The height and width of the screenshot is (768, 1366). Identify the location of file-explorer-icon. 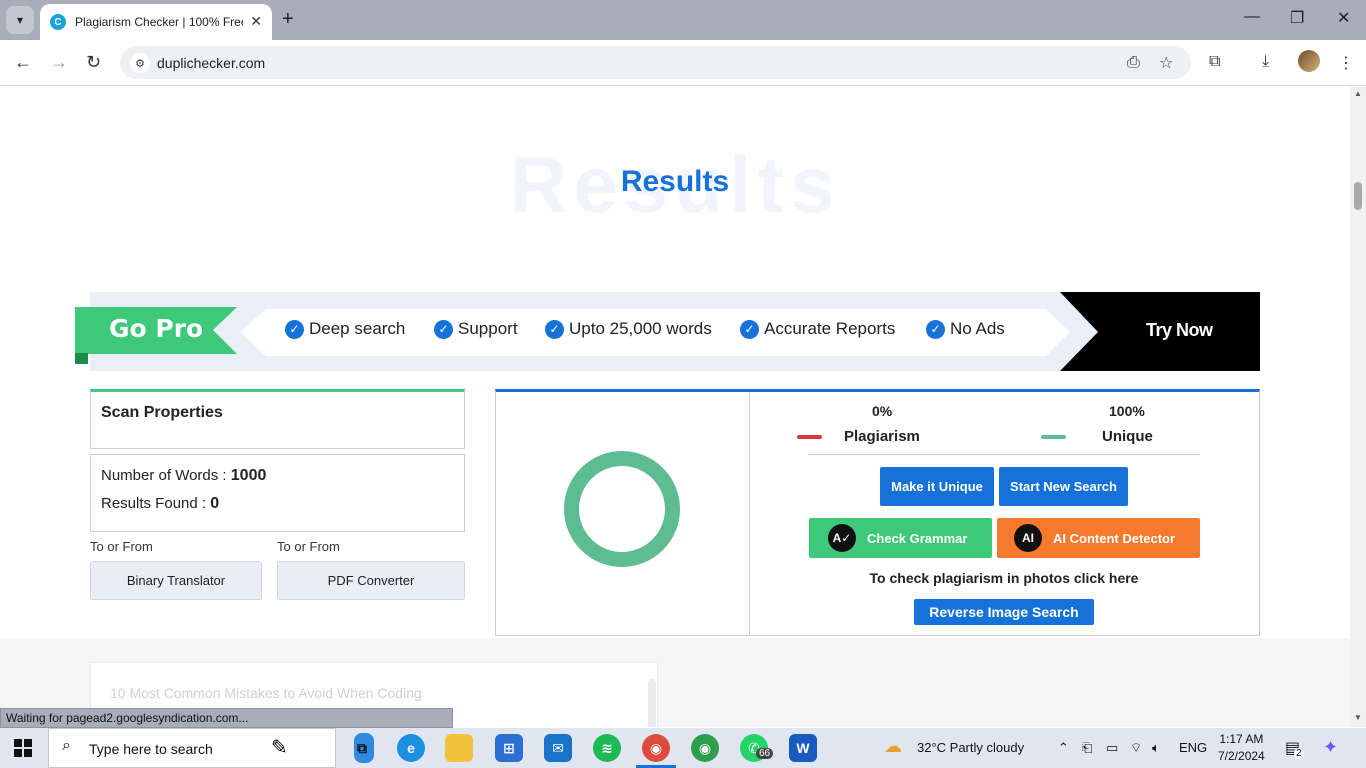
(459, 748).